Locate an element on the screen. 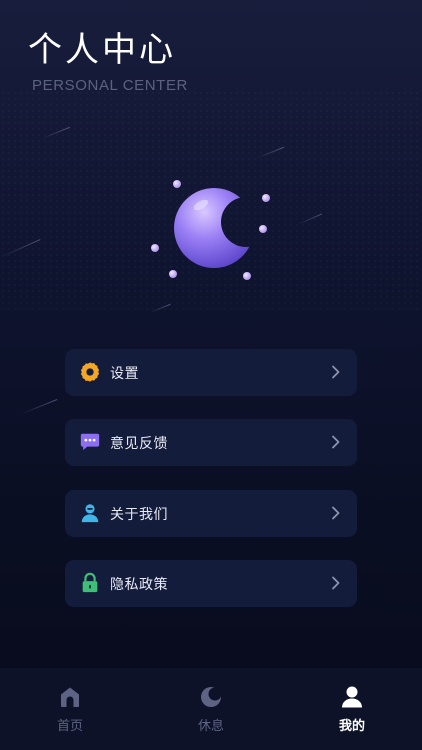 The width and height of the screenshot is (422, 750). tab-label-rest: 休息 is located at coordinates (210, 726).